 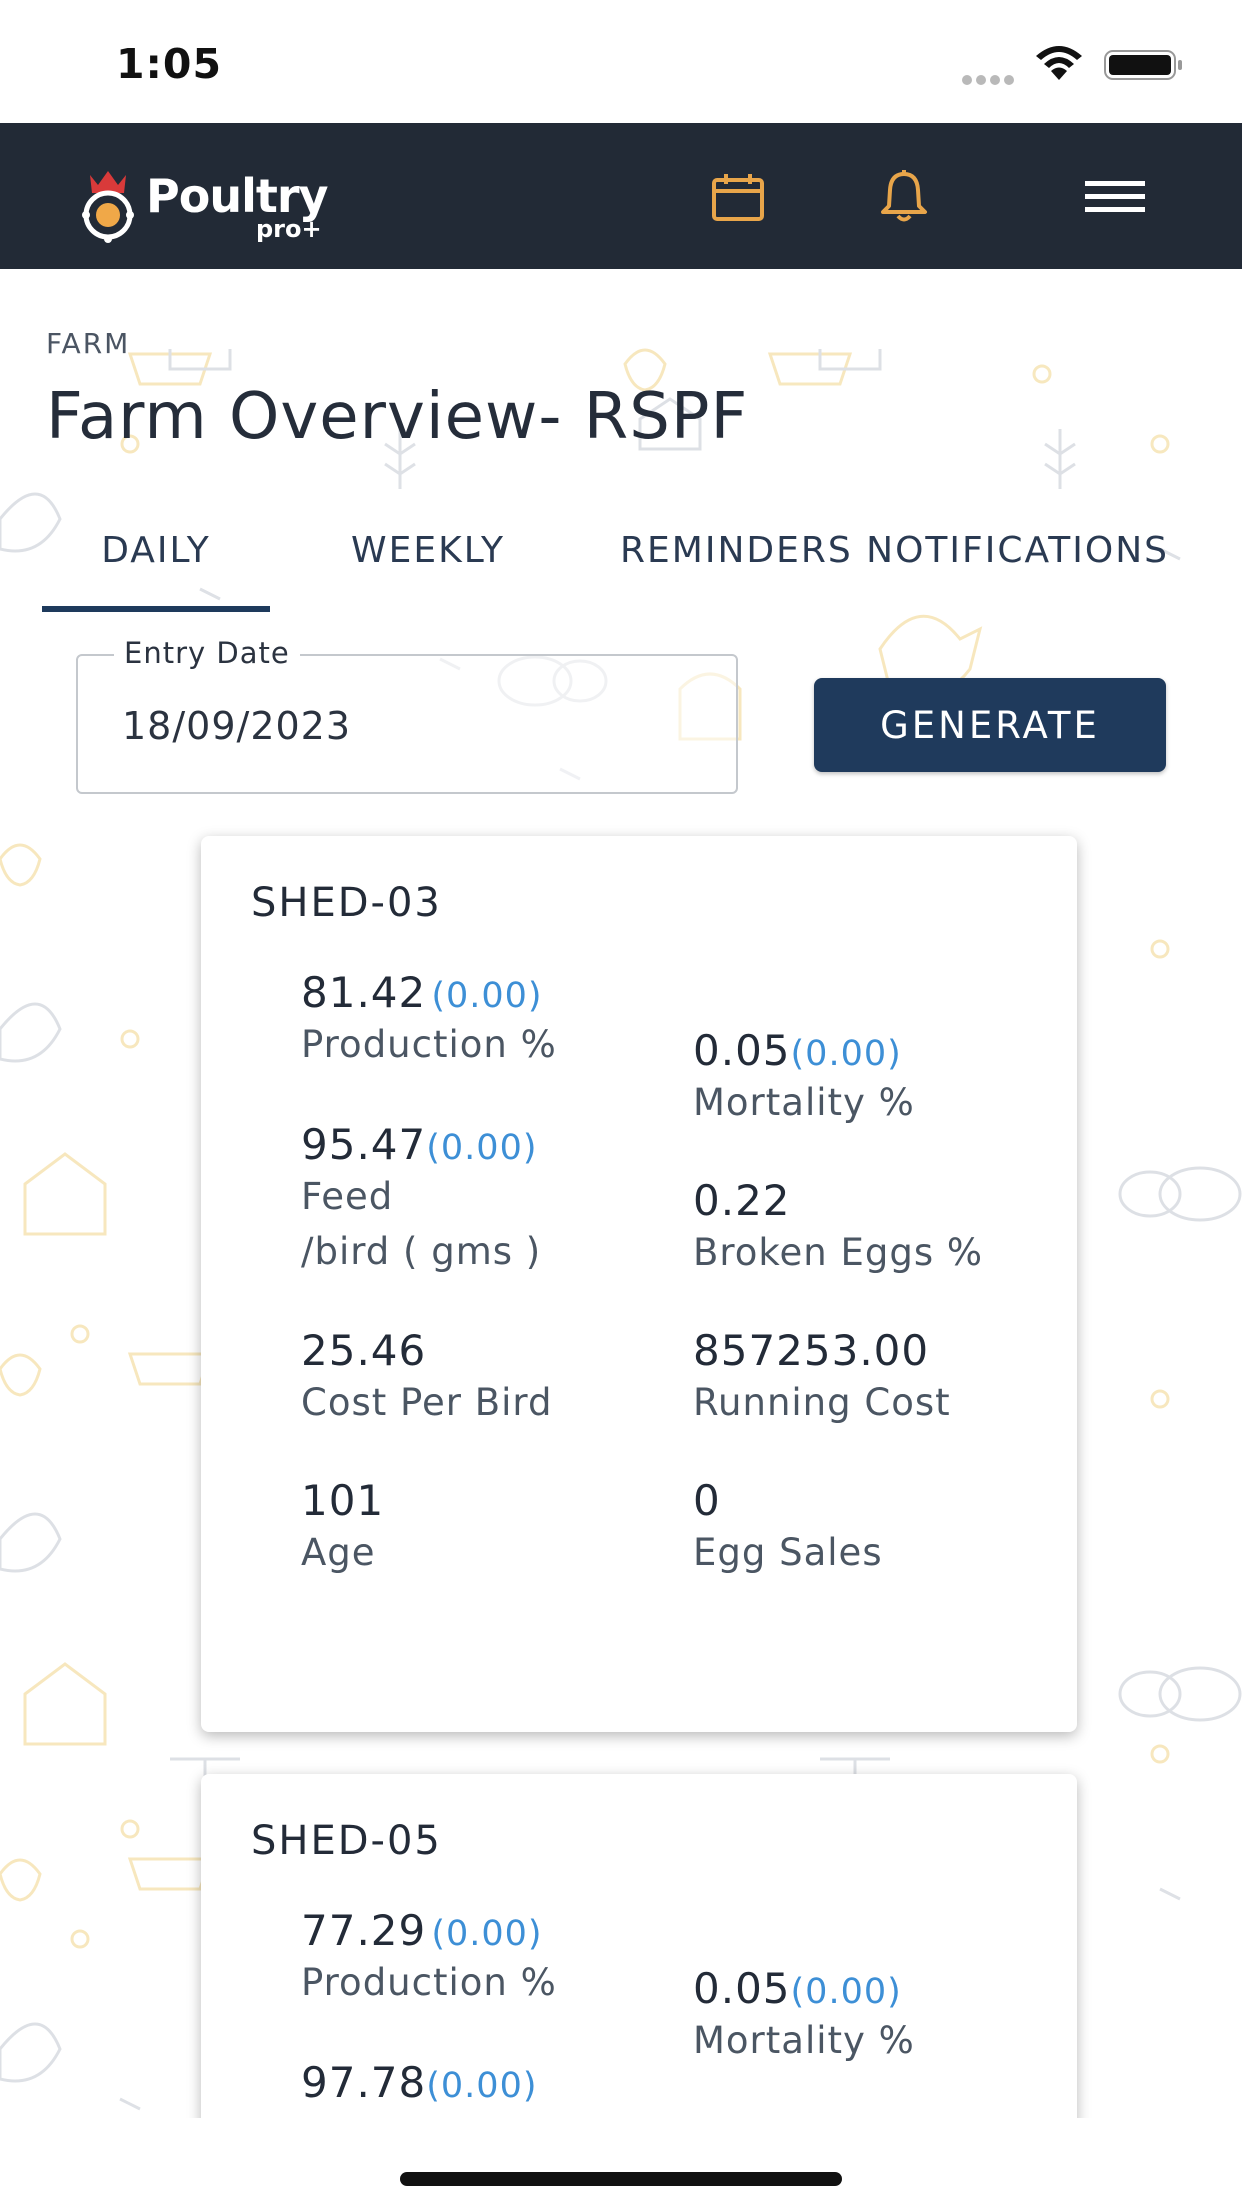 I want to click on feed-metric: 97.78(0.00), so click(x=419, y=2082).